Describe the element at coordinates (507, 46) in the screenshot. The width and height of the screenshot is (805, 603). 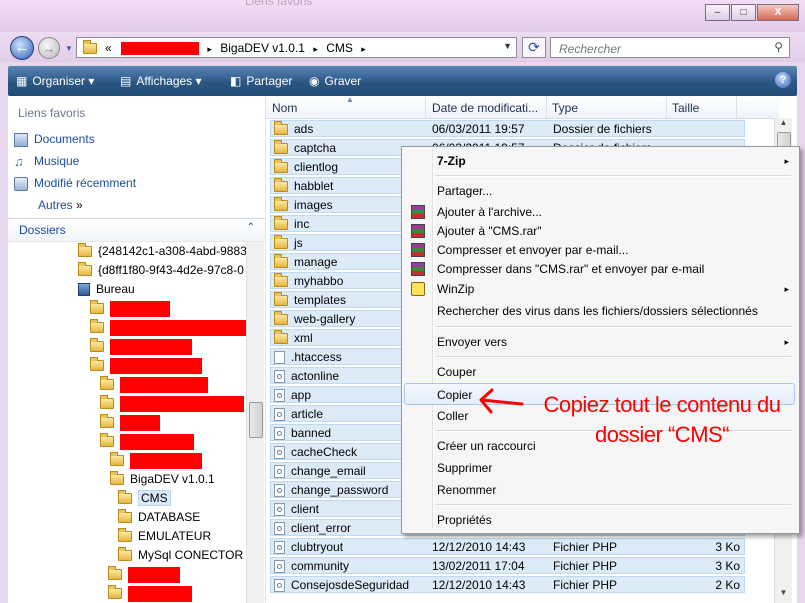
I see `address-dropdown-icon: ▼` at that location.